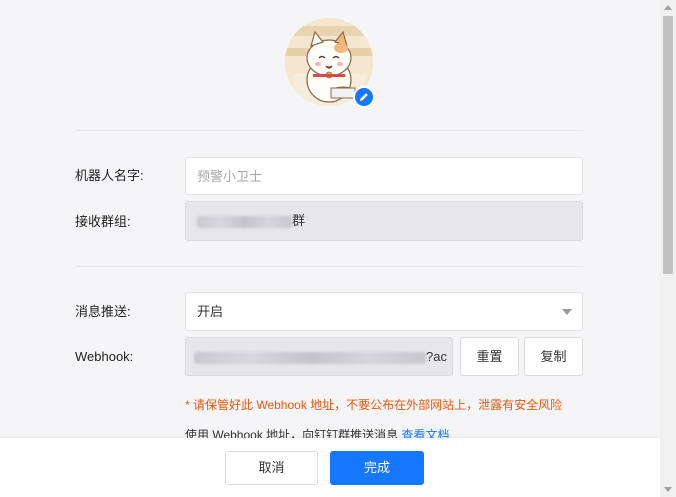 The width and height of the screenshot is (676, 497). What do you see at coordinates (230, 176) in the screenshot?
I see `robot-name-placeholder: 预警小卫士` at bounding box center [230, 176].